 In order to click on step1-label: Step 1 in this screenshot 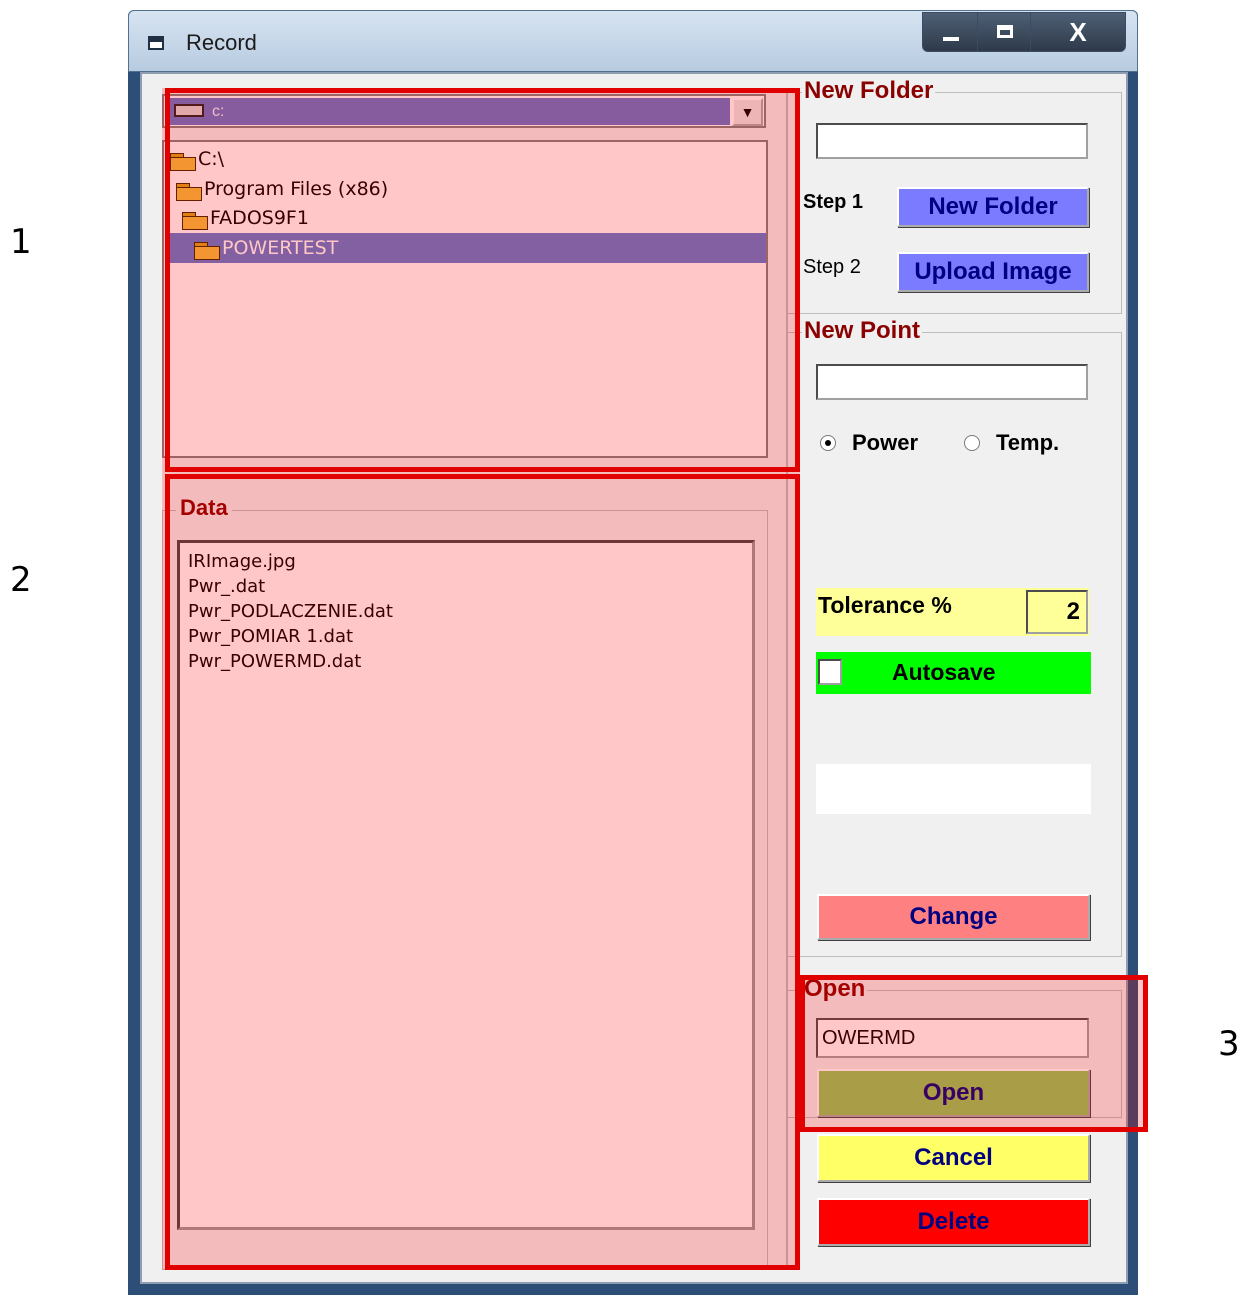, I will do `click(833, 202)`.